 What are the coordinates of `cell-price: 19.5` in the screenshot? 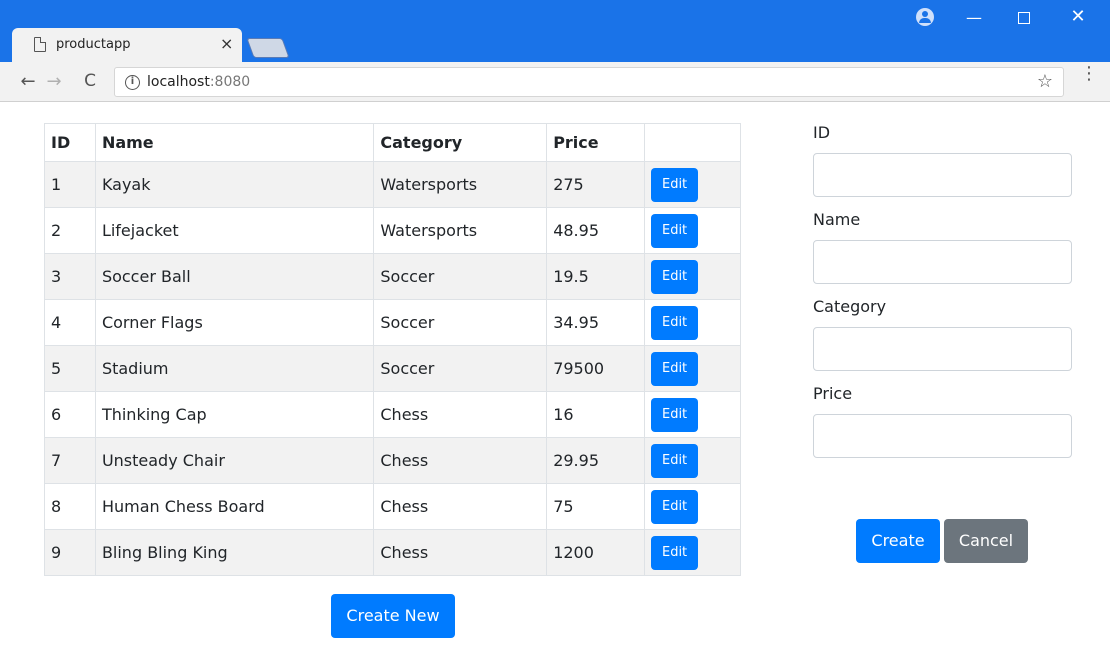 It's located at (596, 276).